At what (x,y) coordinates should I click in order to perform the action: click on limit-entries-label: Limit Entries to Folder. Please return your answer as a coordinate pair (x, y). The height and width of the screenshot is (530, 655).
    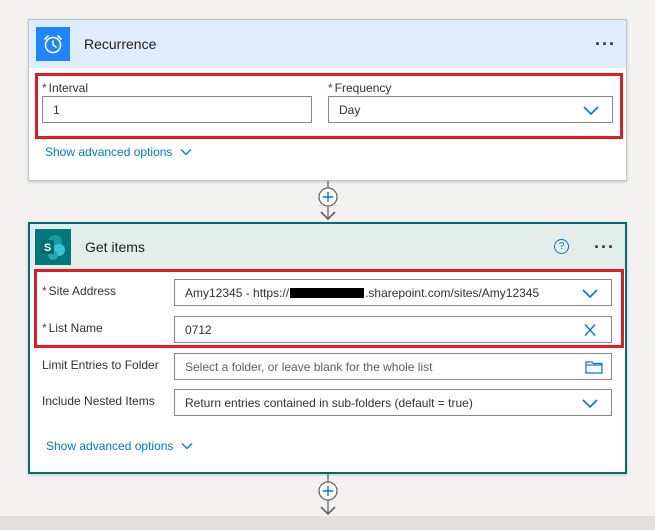
    Looking at the image, I should click on (100, 365).